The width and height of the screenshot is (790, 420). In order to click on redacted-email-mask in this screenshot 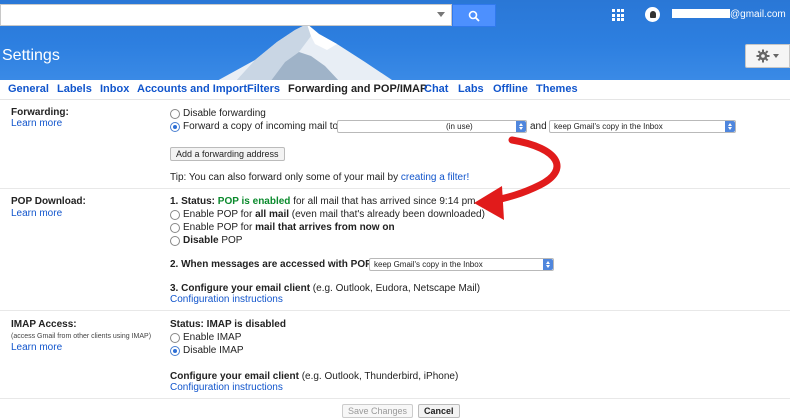, I will do `click(701, 13)`.